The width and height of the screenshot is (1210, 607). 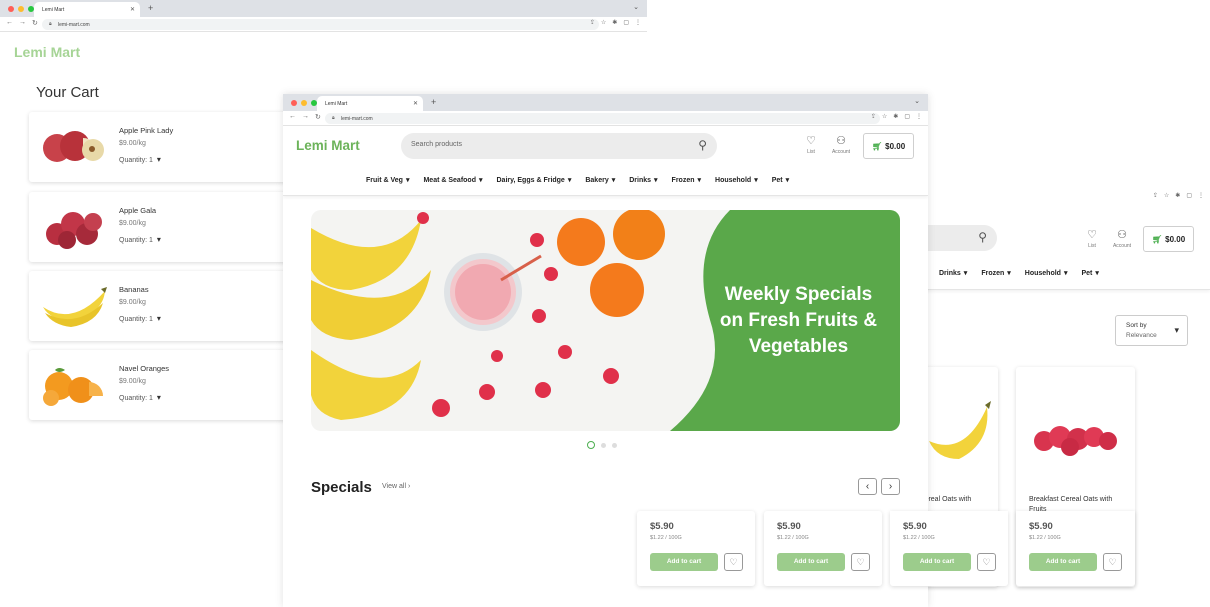 What do you see at coordinates (591, 445) in the screenshot?
I see `pager-dot-active` at bounding box center [591, 445].